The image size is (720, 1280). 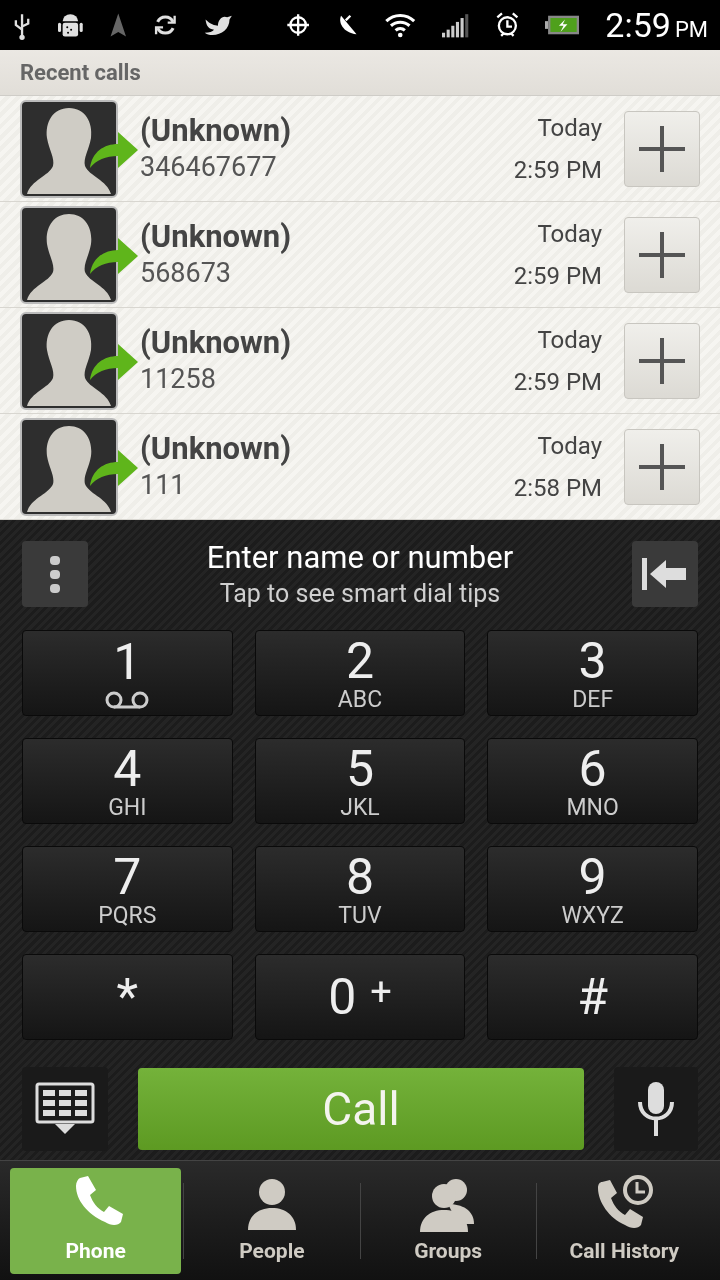 What do you see at coordinates (55, 574) in the screenshot?
I see `menu-button` at bounding box center [55, 574].